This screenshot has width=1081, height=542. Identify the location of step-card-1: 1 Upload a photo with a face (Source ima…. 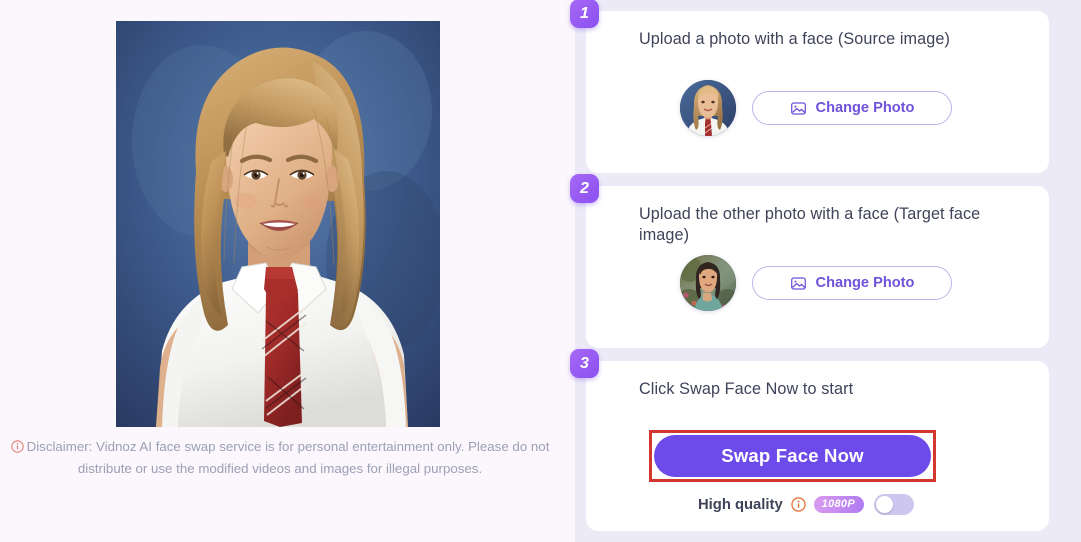
(809, 86).